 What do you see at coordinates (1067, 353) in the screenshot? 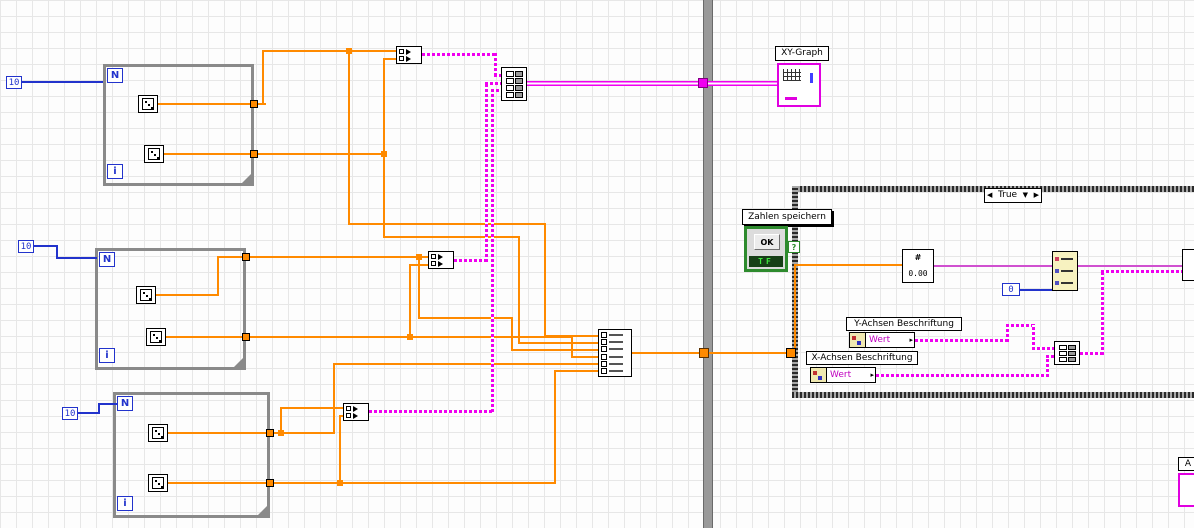
I see `bundle-node` at bounding box center [1067, 353].